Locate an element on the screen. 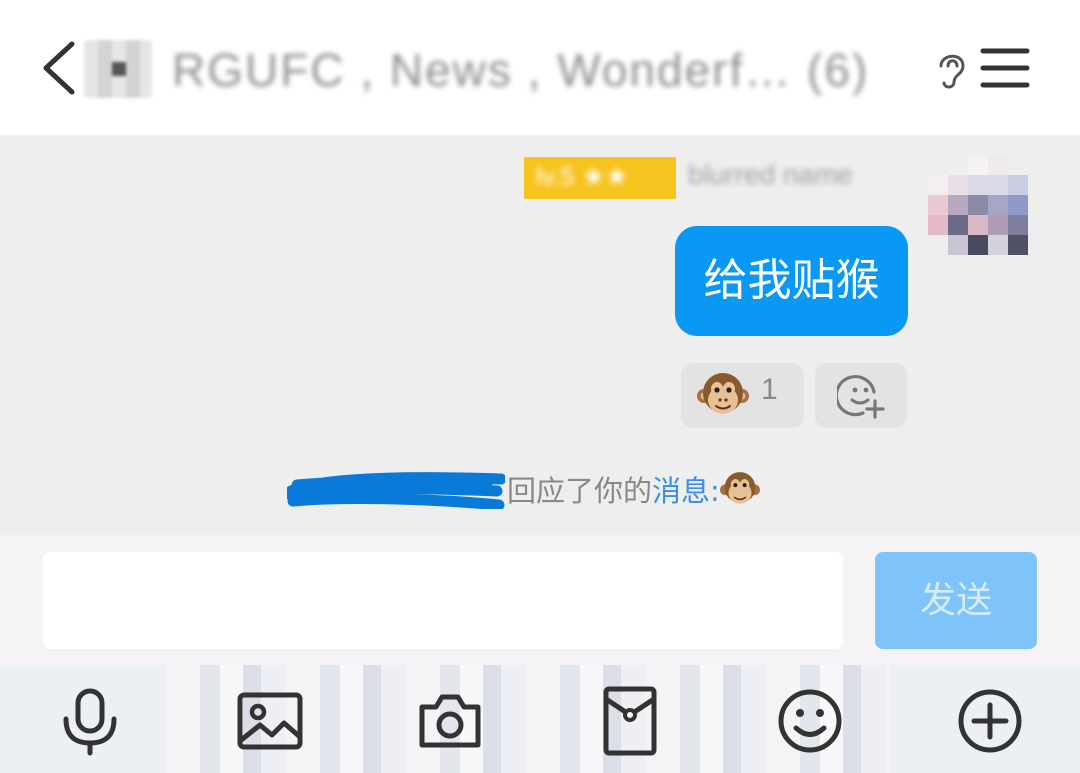 The height and width of the screenshot is (773, 1080). sender-name: blurred name is located at coordinates (793, 179).